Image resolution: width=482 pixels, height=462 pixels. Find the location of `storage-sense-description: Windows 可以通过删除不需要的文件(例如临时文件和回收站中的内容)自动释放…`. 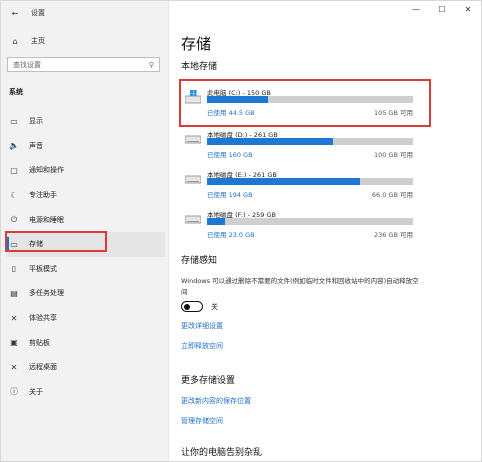

storage-sense-description: Windows 可以通过删除不需要的文件(例如临时文件和回收站中的内容)自动释放… is located at coordinates (300, 286).